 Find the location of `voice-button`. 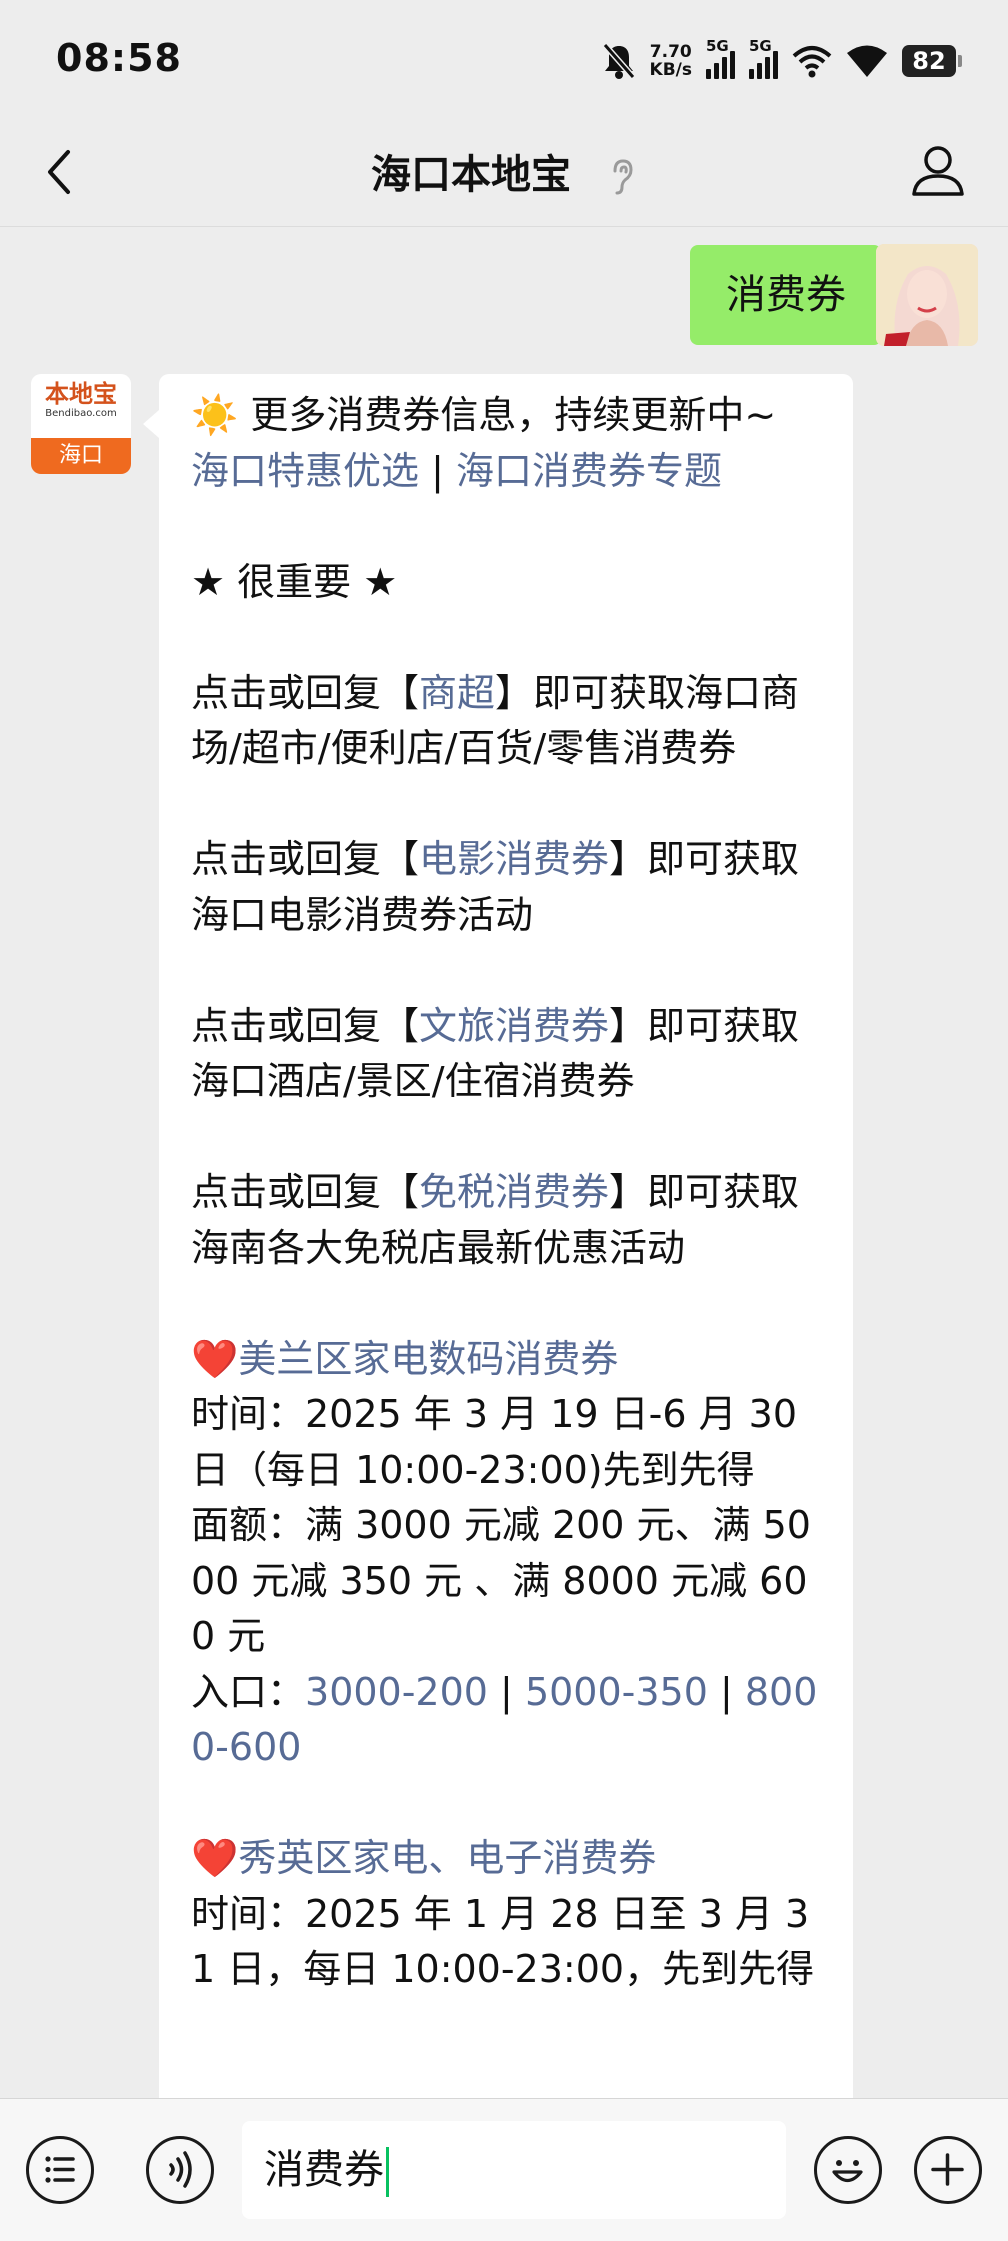

voice-button is located at coordinates (180, 2170).